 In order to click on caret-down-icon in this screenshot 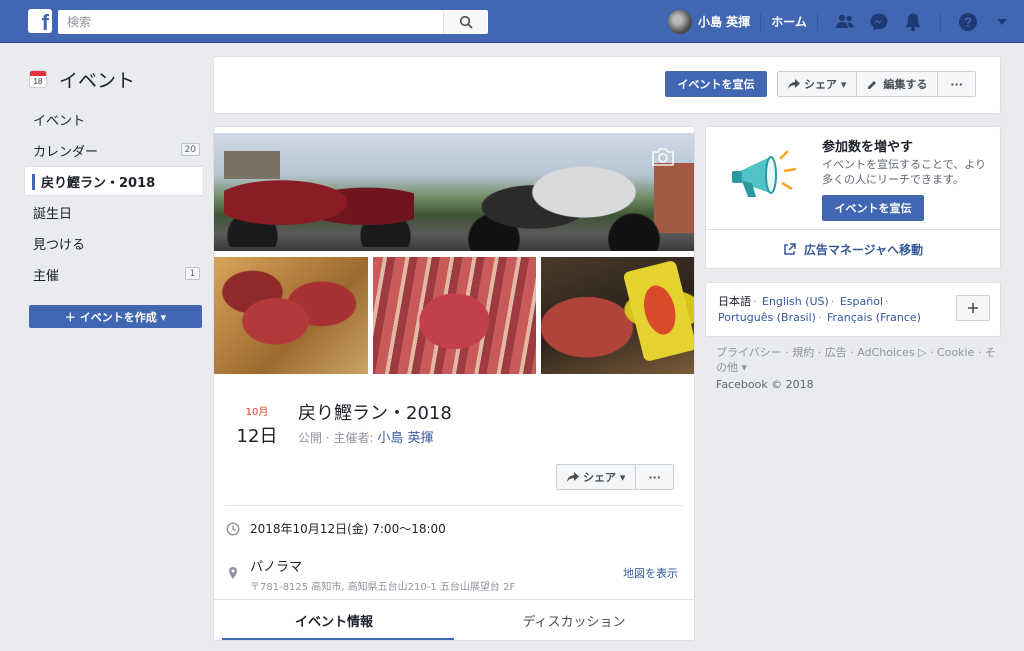, I will do `click(1002, 22)`.